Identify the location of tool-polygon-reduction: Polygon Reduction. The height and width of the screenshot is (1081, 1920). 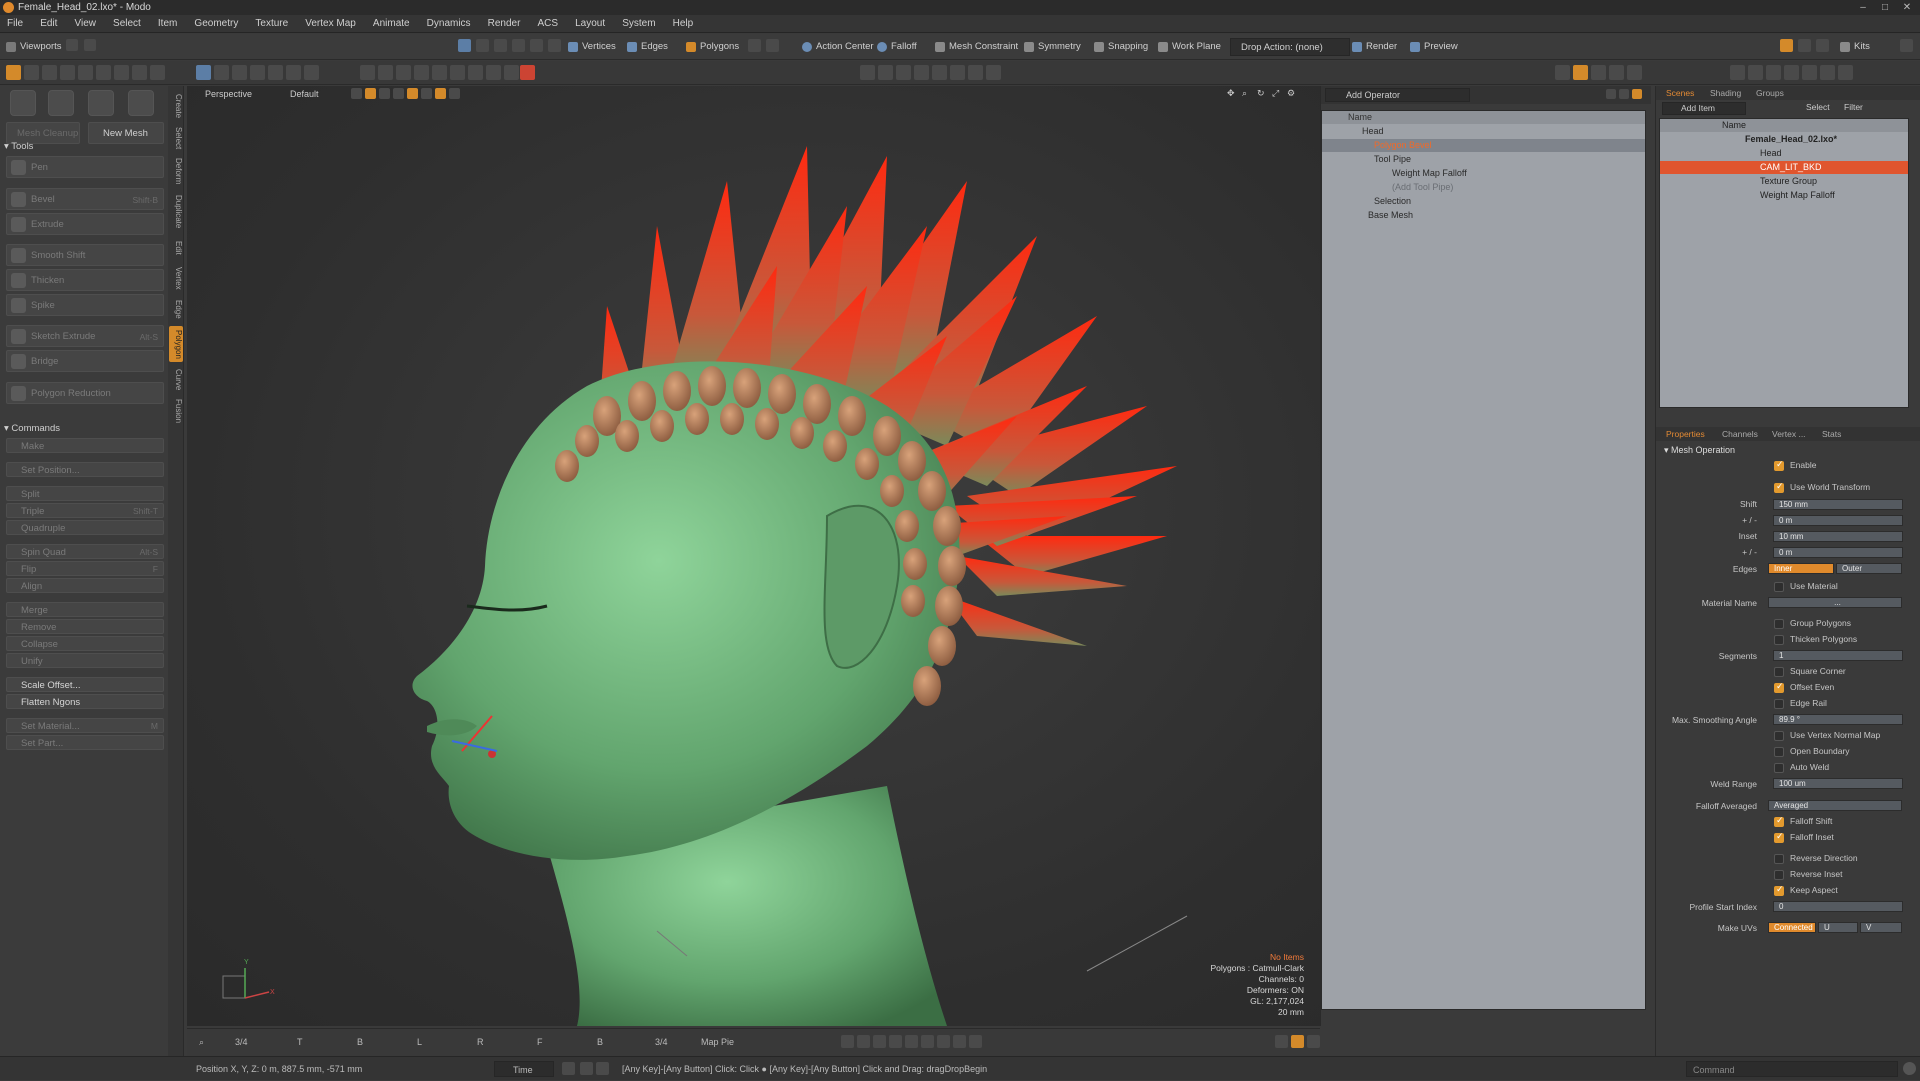
(85, 393).